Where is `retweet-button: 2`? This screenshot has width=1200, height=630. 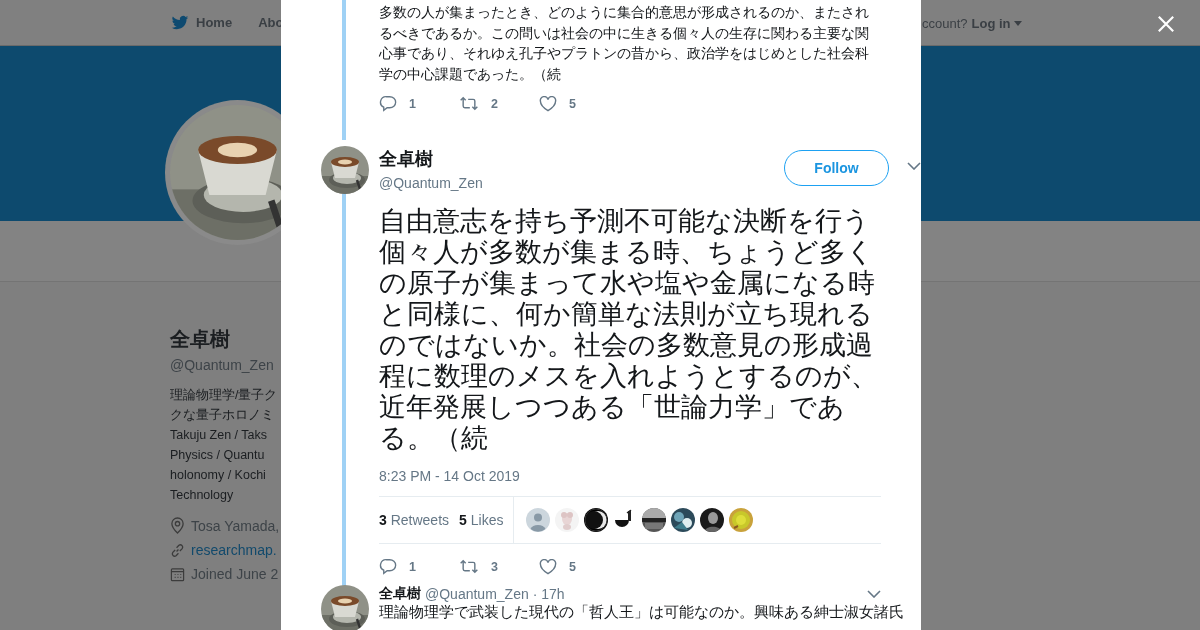
retweet-button: 2 is located at coordinates (499, 103).